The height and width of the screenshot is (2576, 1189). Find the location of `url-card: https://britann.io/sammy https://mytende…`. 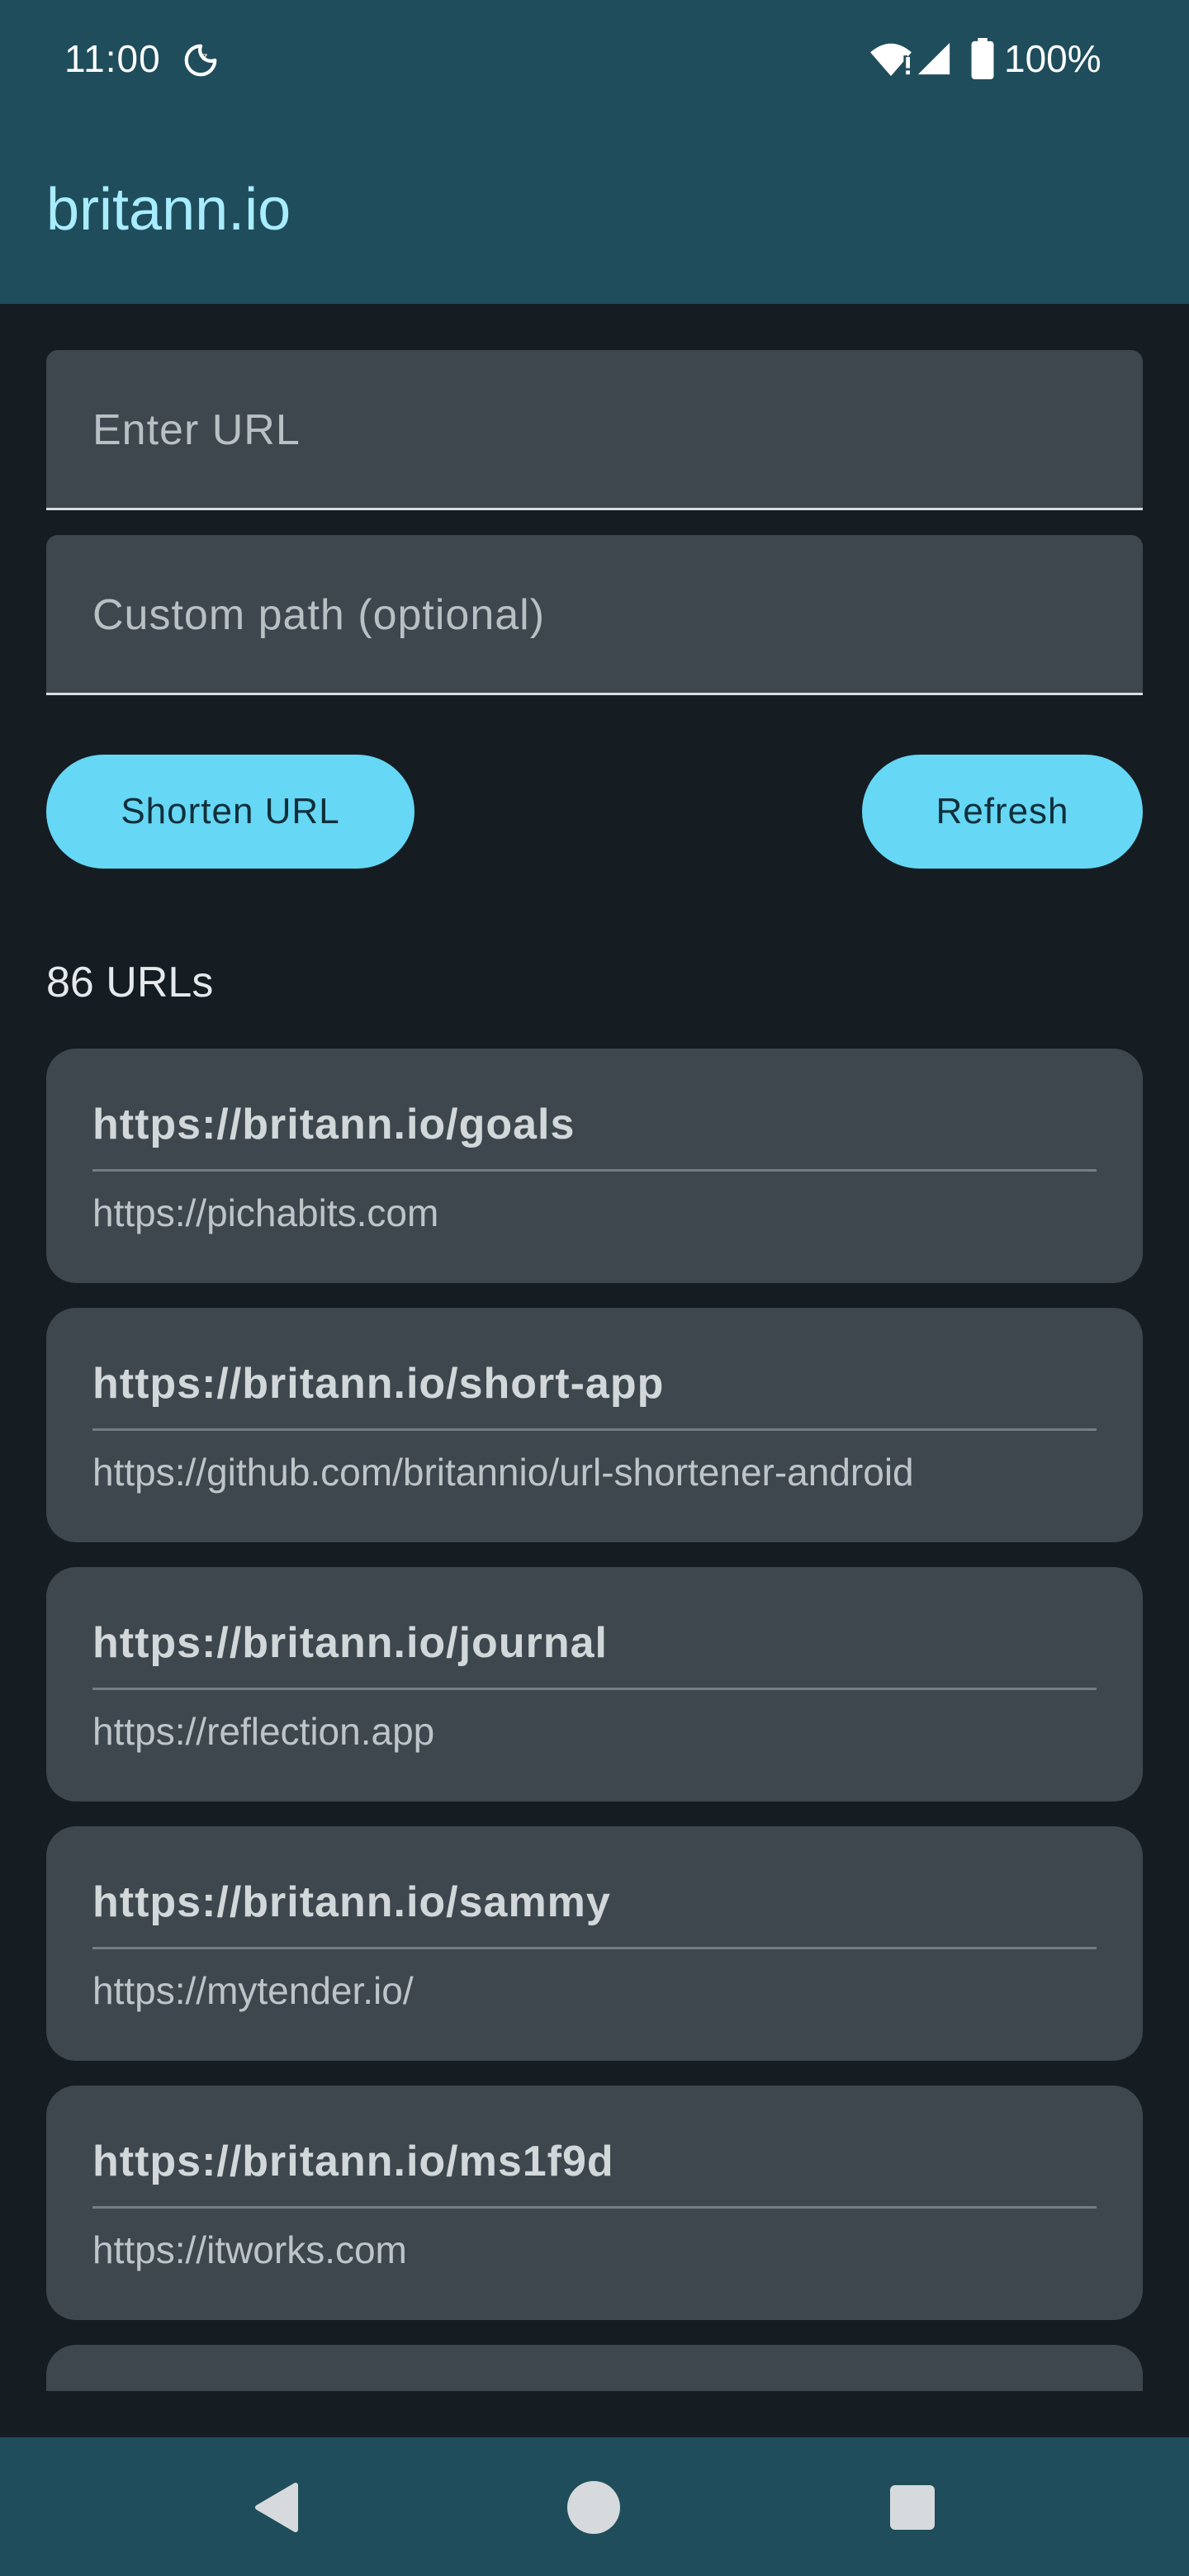

url-card: https://britann.io/sammy https://mytende… is located at coordinates (594, 1943).